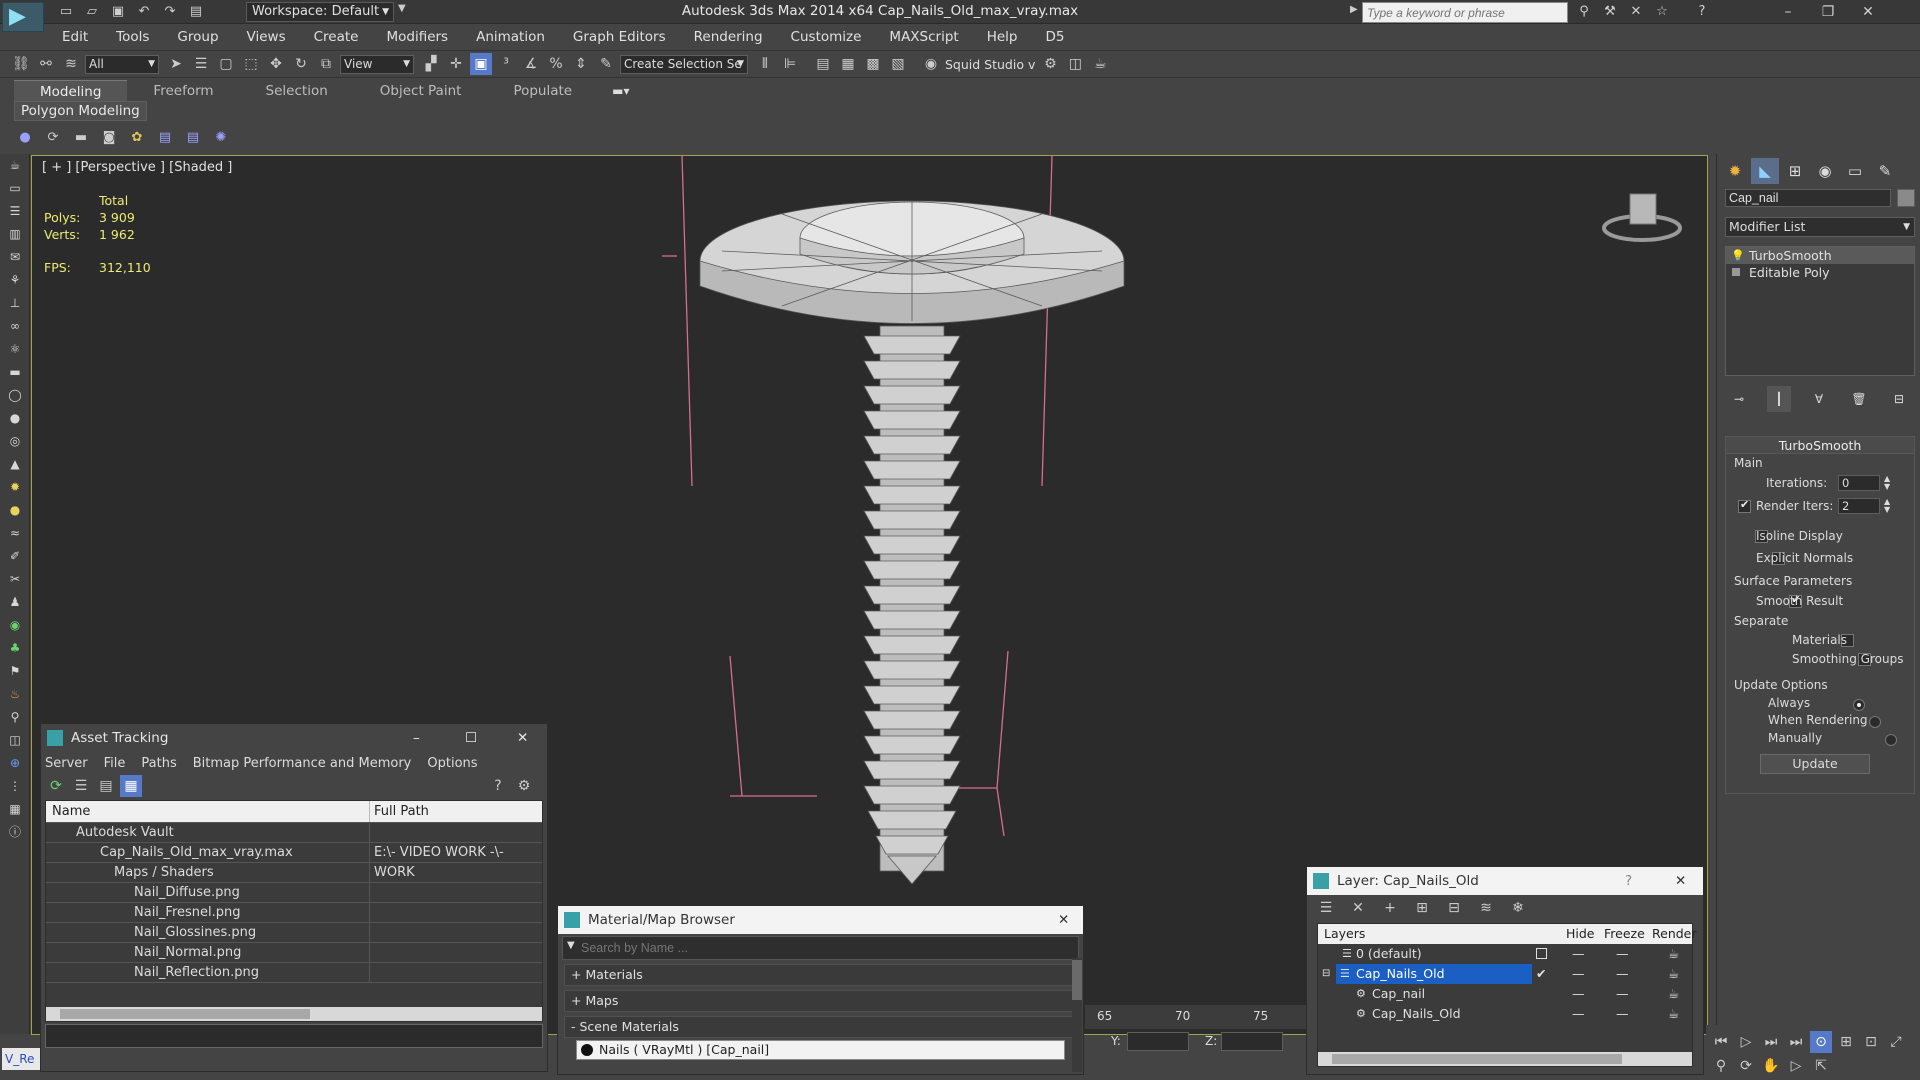  I want to click on scene-explorer-icon: ▦, so click(848, 64).